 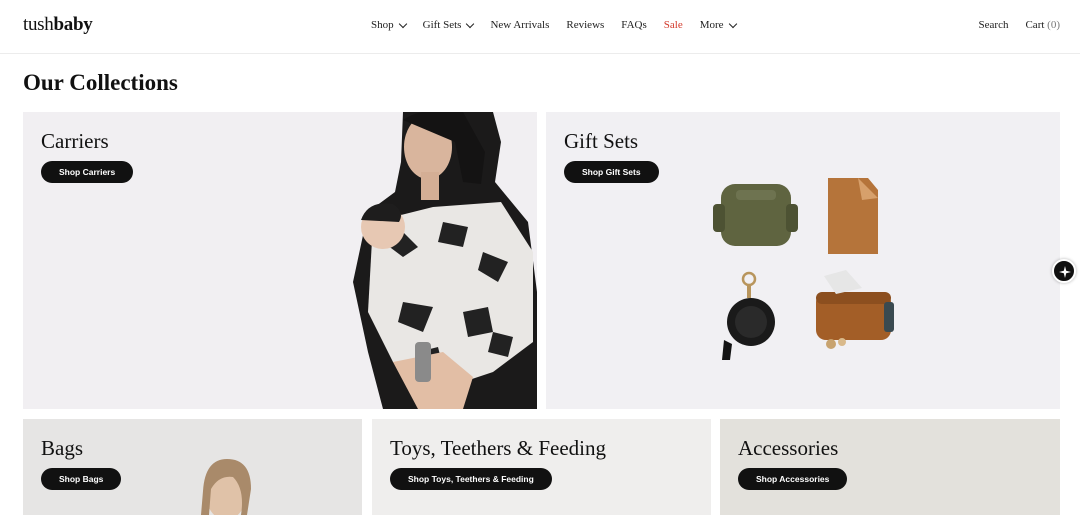 What do you see at coordinates (793, 479) in the screenshot?
I see `shop-accessories-button: Shop Accessories` at bounding box center [793, 479].